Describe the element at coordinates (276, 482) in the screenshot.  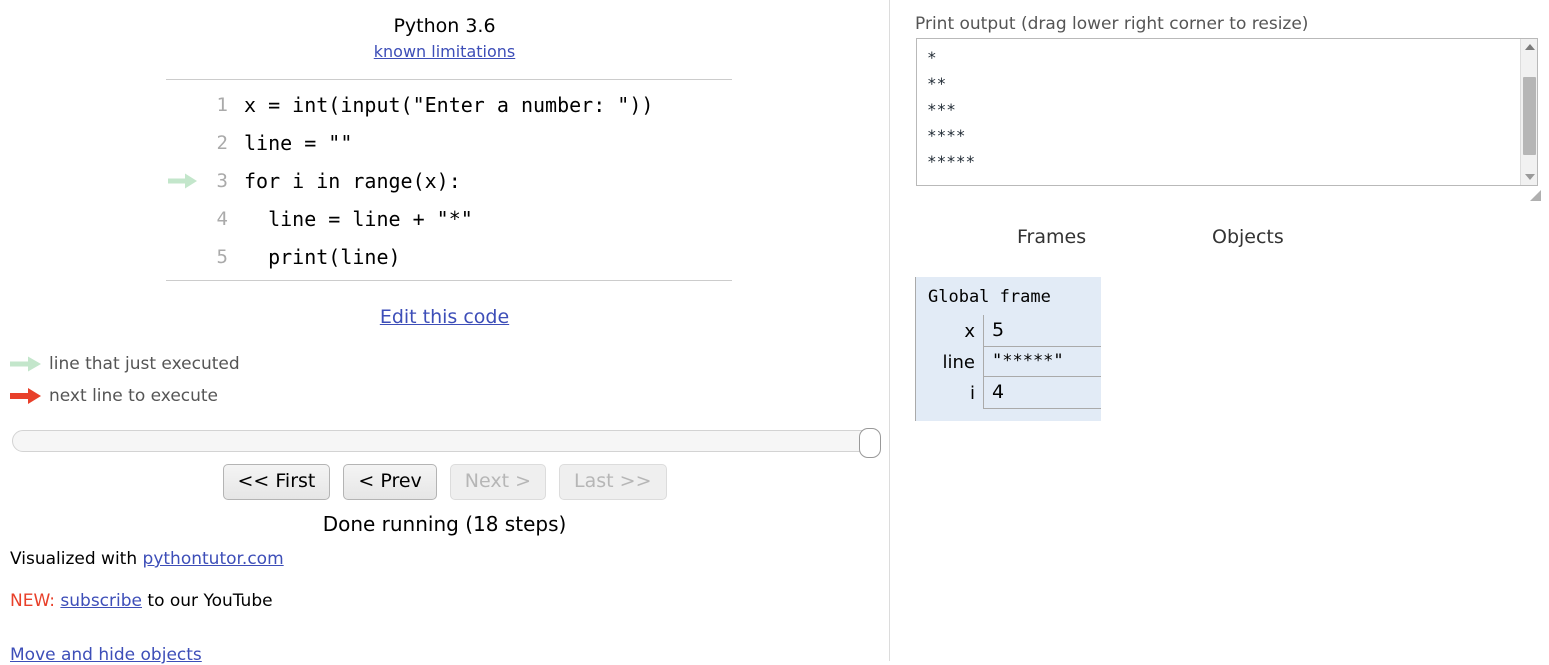
I see `first-button: << First` at that location.